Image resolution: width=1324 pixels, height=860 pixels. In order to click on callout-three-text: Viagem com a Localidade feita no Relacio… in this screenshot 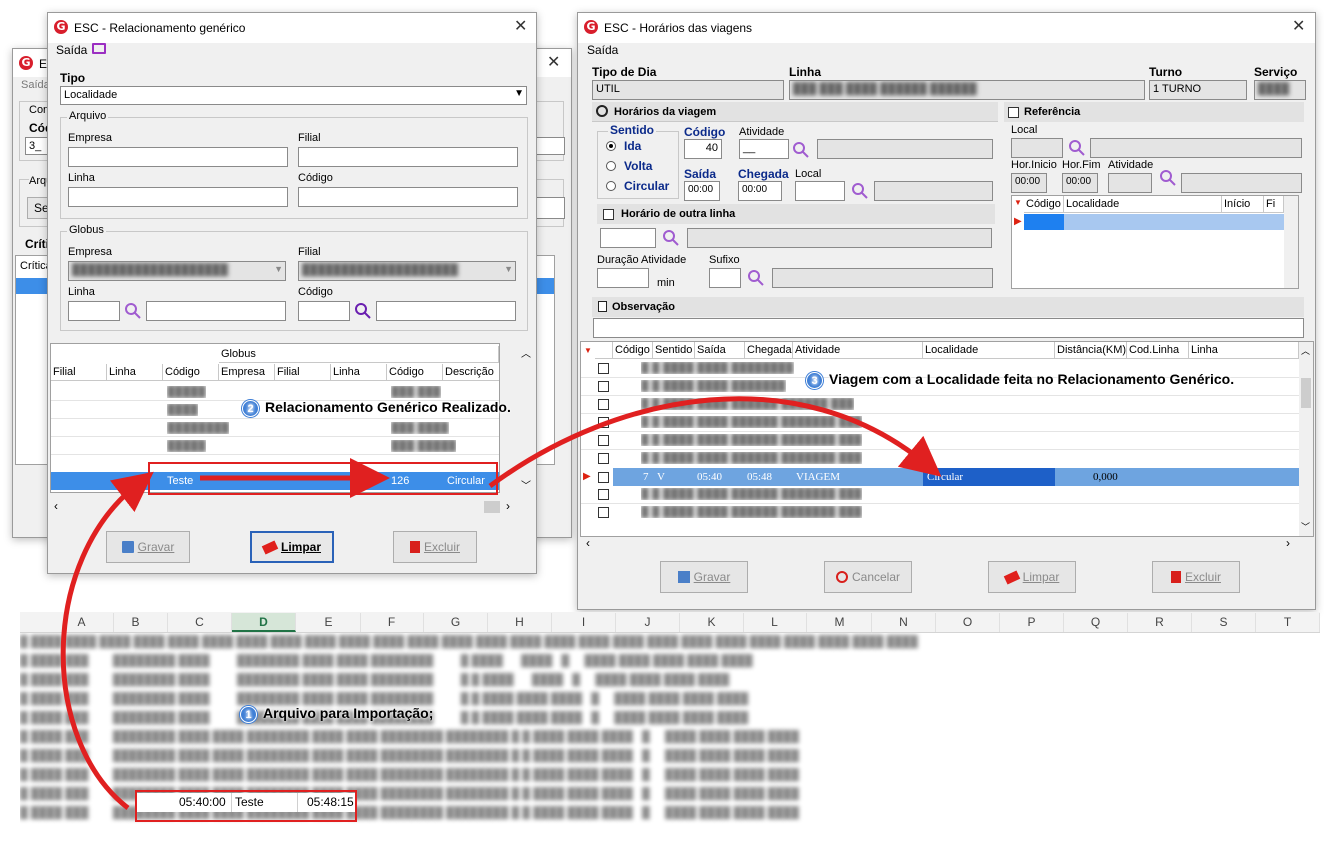, I will do `click(1032, 379)`.